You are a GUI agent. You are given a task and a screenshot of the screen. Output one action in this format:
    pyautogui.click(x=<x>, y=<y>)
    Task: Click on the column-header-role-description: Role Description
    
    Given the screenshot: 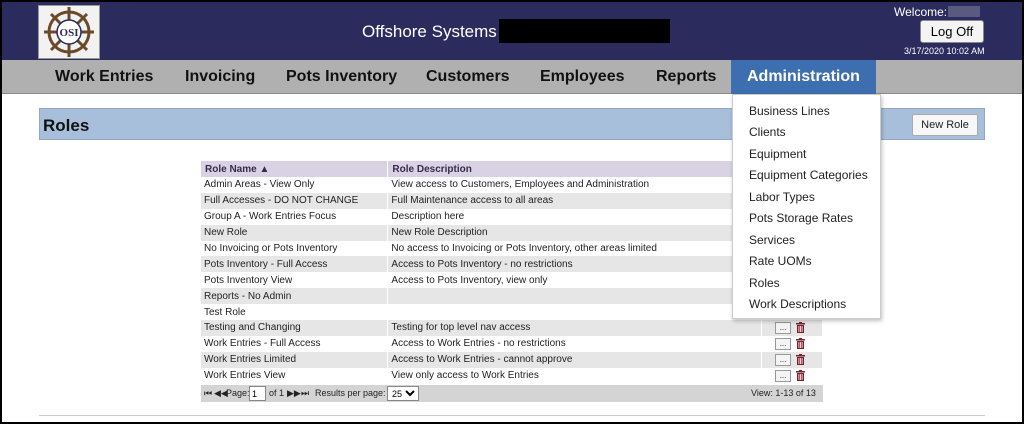 What is the action you would take?
    pyautogui.click(x=575, y=169)
    